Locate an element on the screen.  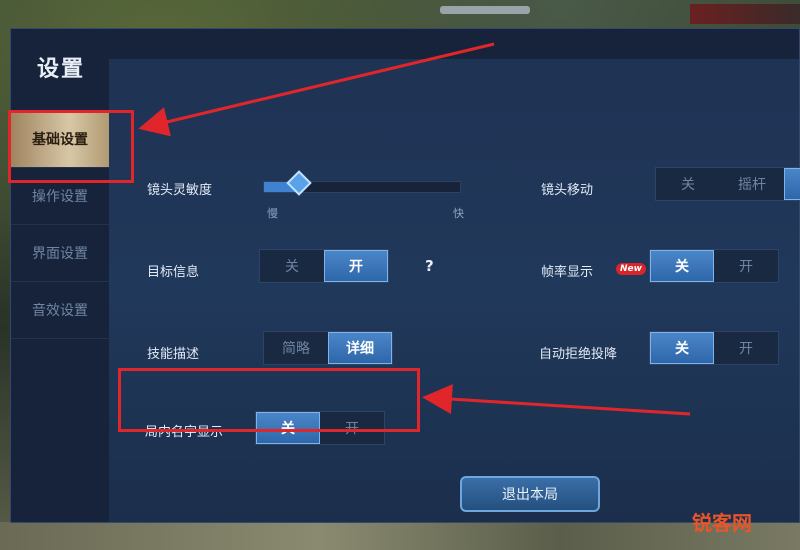
arrow-to-sidebar is located at coordinates (316, 89).